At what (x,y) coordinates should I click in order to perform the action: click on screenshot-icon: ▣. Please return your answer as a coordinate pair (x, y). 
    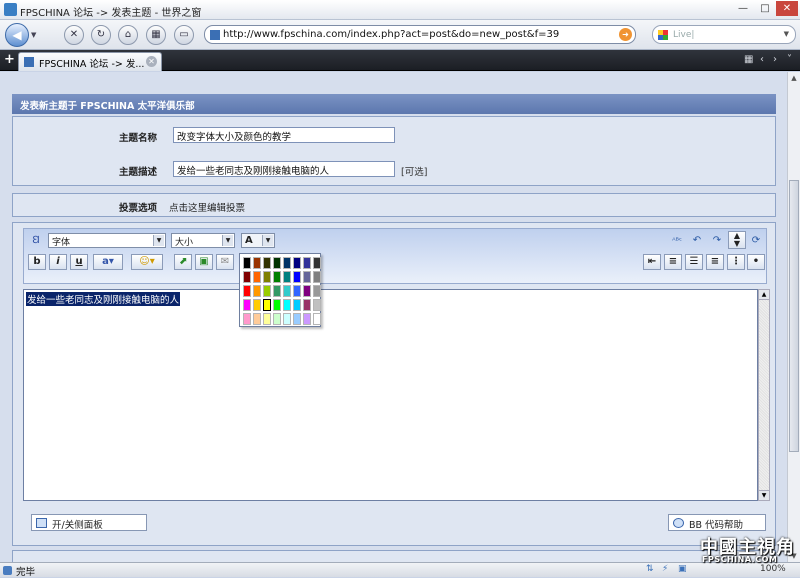
    Looking at the image, I should click on (682, 569).